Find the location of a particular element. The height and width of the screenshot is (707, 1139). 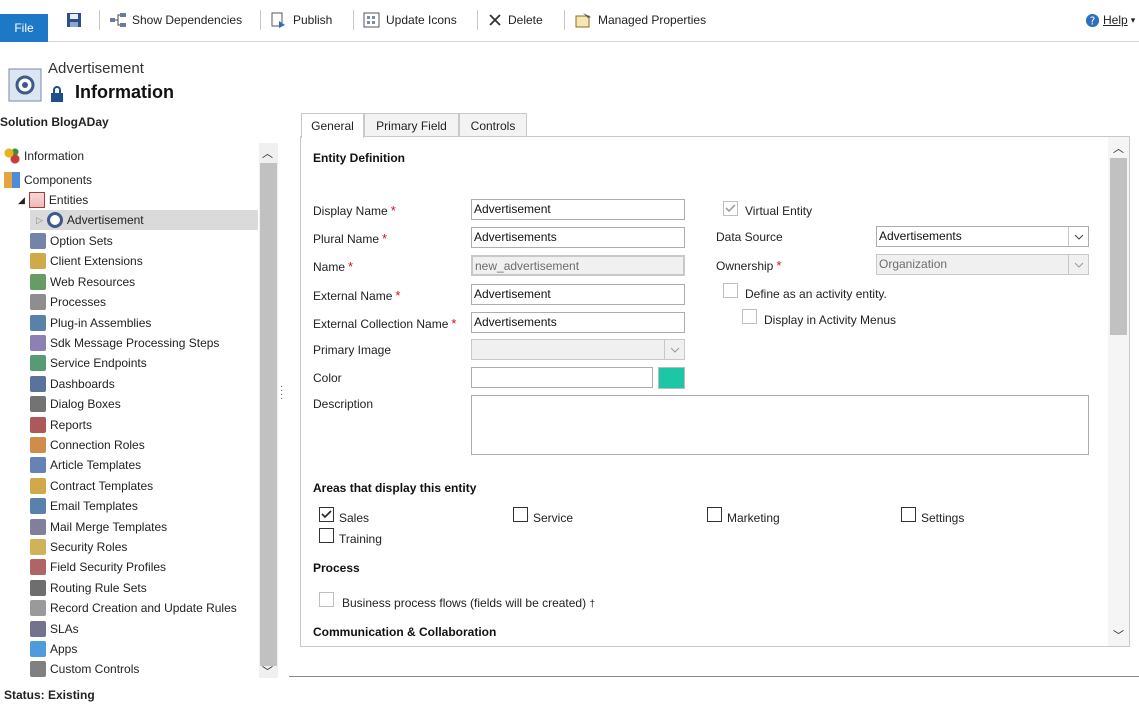

tree-item-entities: ◢ Entities is located at coordinates (53, 200).